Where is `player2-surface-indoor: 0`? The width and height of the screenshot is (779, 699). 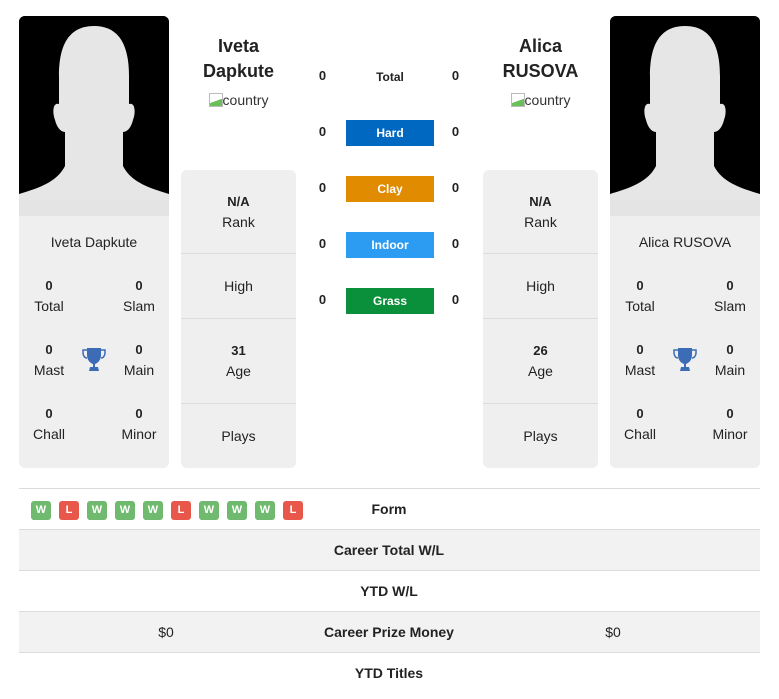 player2-surface-indoor: 0 is located at coordinates (455, 243).